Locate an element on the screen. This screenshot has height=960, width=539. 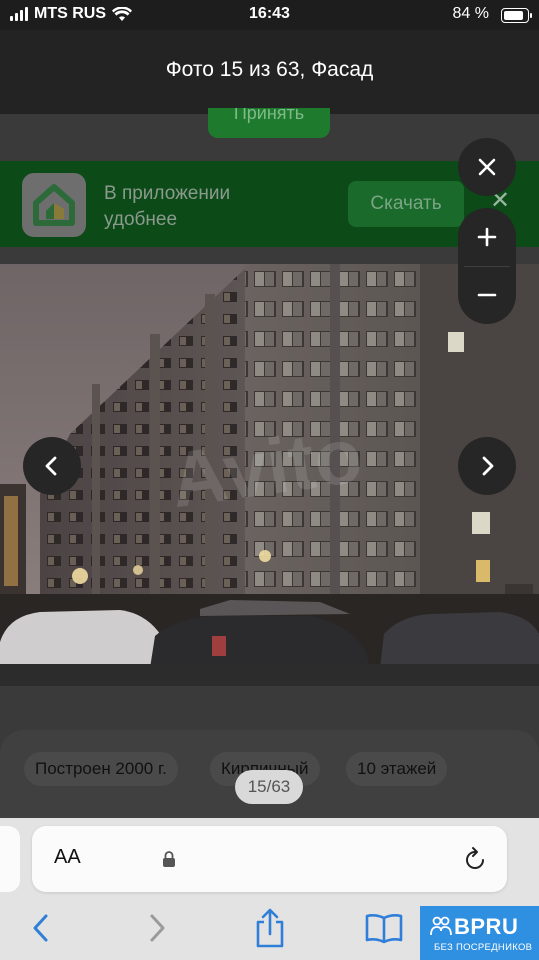
zoom-out-button is located at coordinates (487, 295).